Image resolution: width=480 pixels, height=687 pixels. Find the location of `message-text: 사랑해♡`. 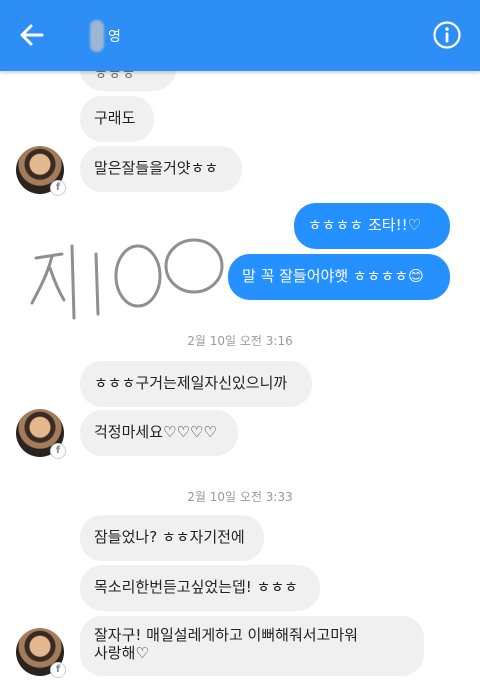

message-text: 사랑해♡ is located at coordinates (121, 653).